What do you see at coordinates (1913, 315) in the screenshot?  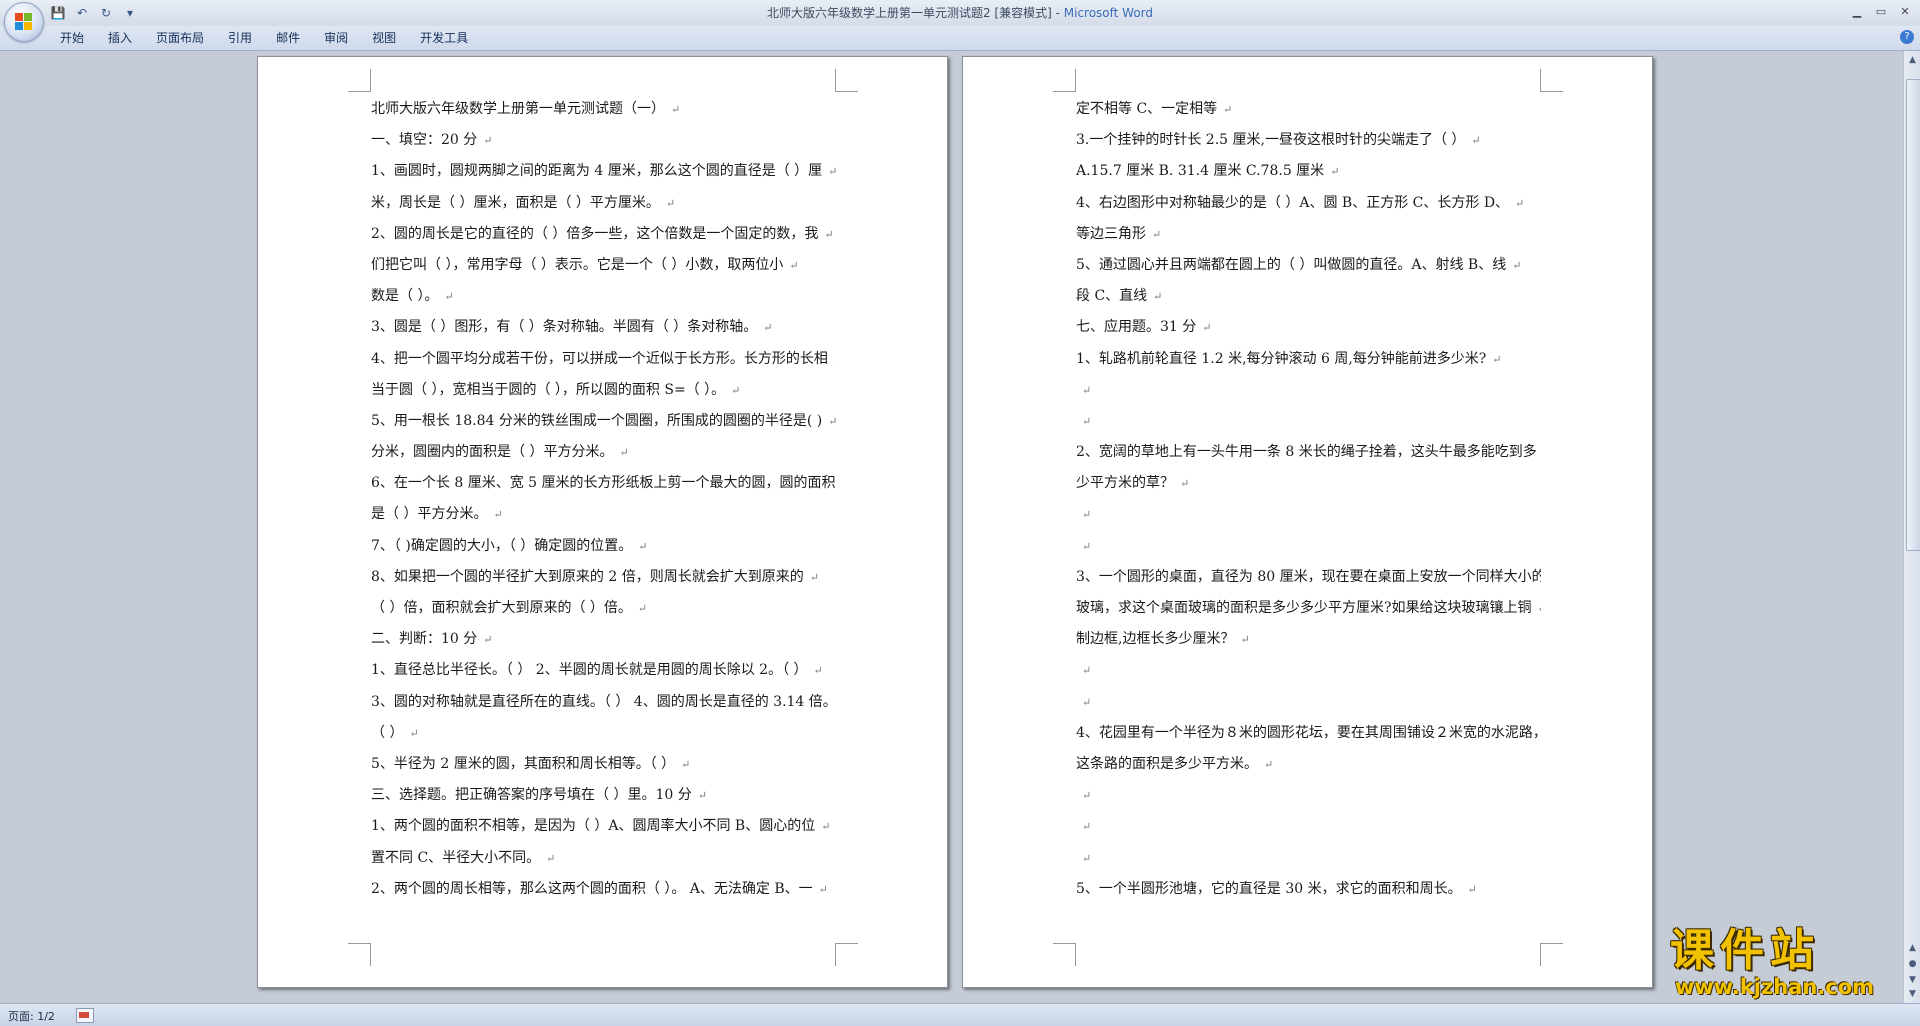 I see `scrollbar-thumb` at bounding box center [1913, 315].